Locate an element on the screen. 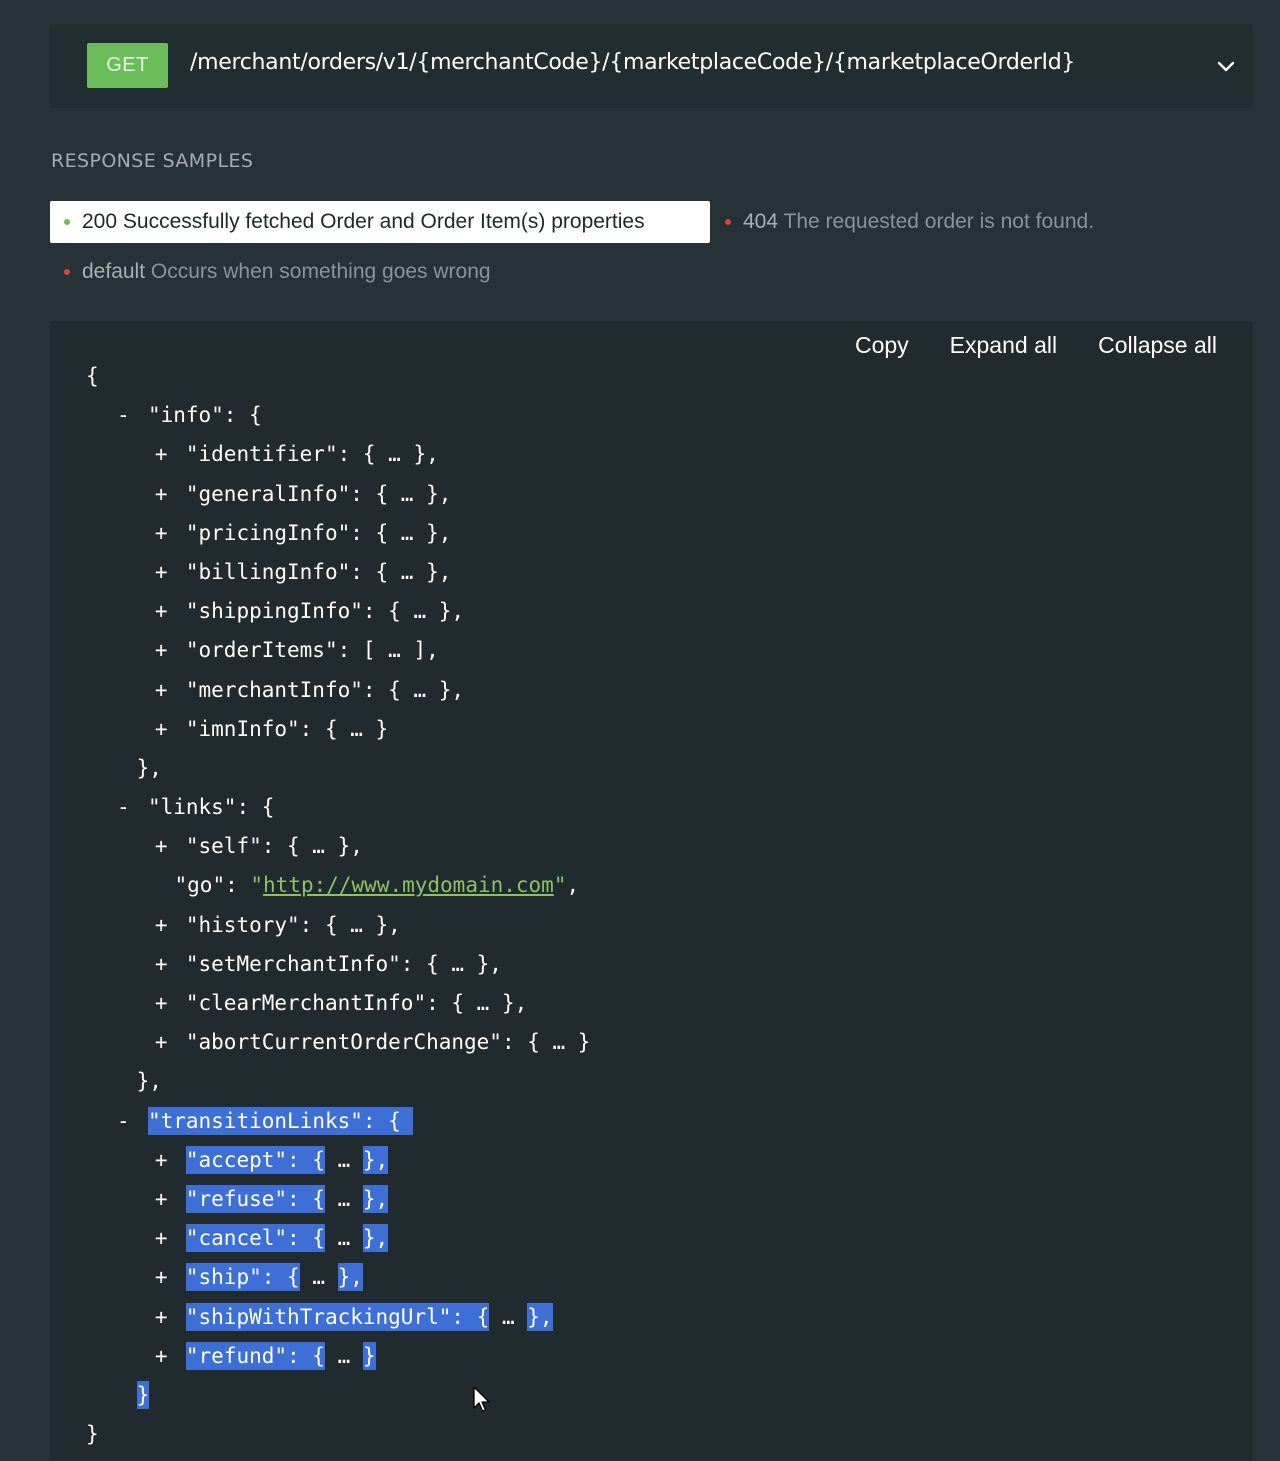  json-line: + "shipWithTrackingUrl": { … }, is located at coordinates (338, 1317).